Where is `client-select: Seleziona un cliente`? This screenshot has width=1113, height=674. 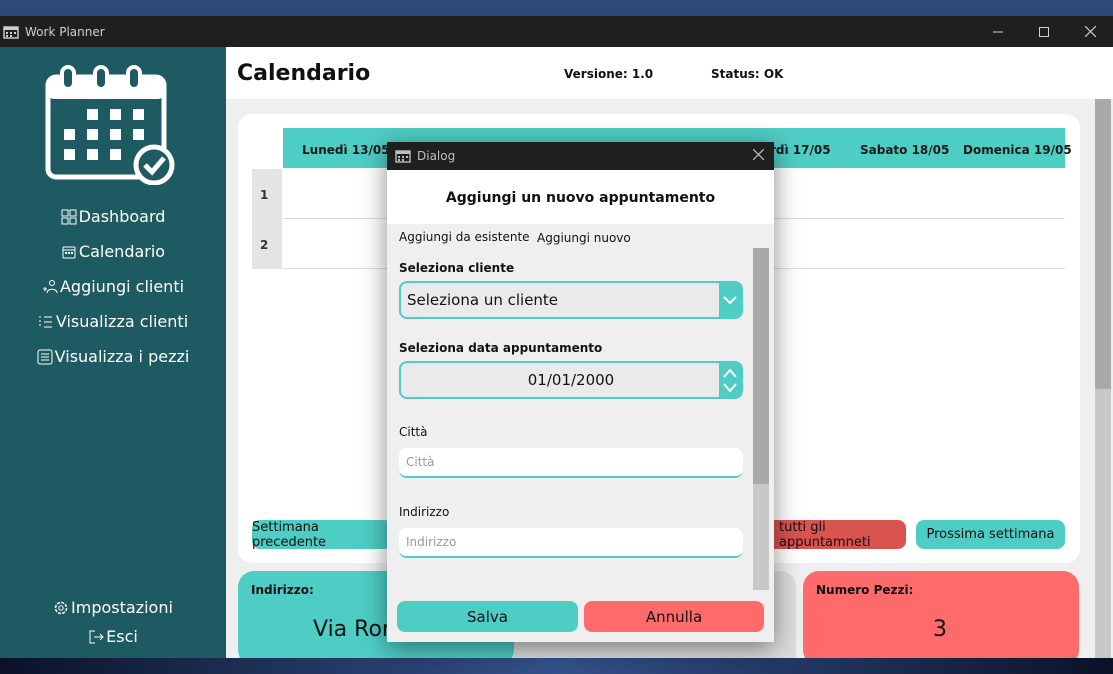
client-select: Seleziona un cliente is located at coordinates (571, 300).